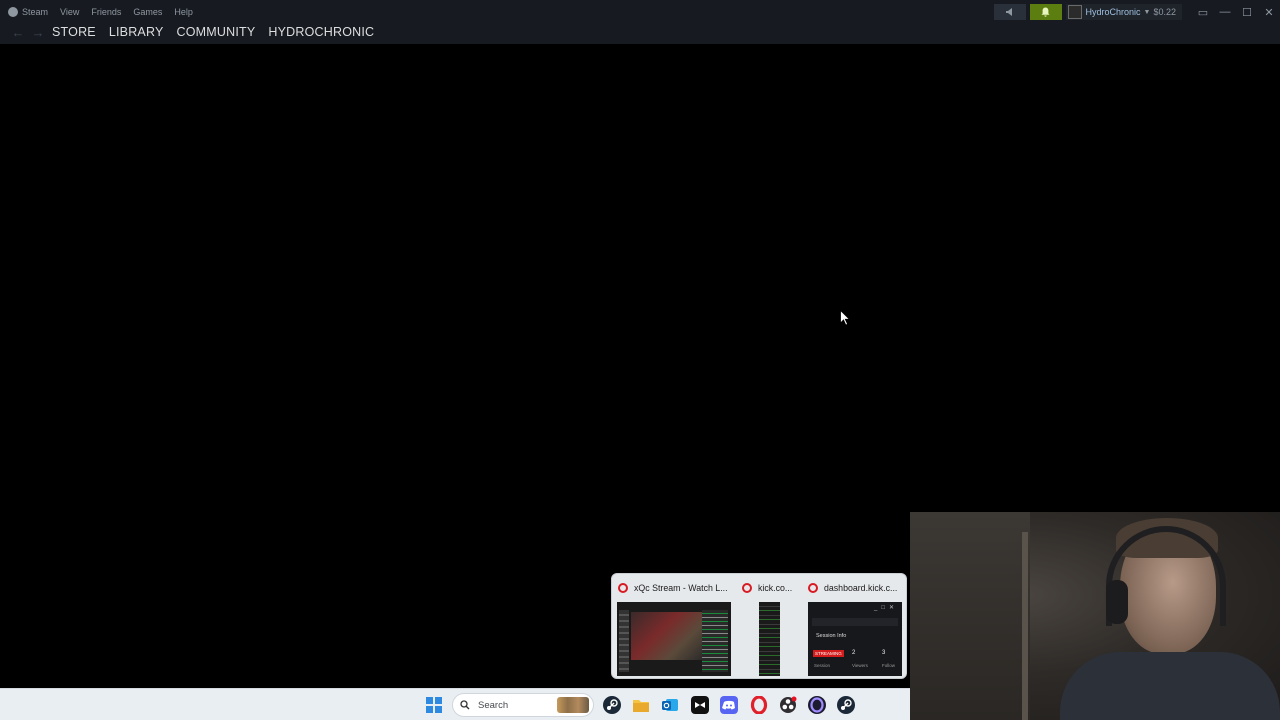 The width and height of the screenshot is (1280, 720). Describe the element at coordinates (624, 641) in the screenshot. I see `stream-sidebar-preview` at that location.